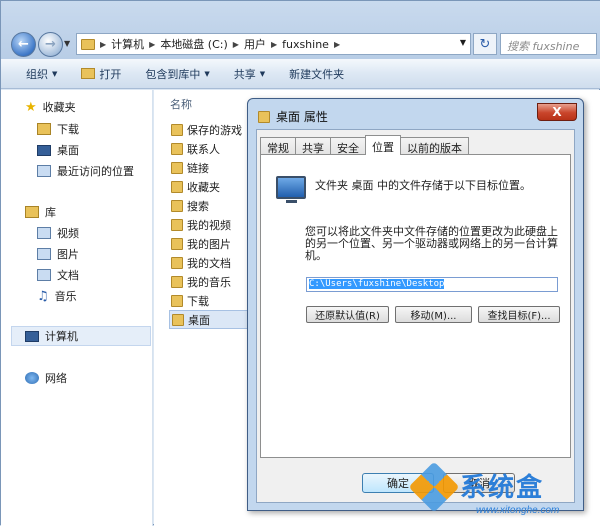 The image size is (600, 526). What do you see at coordinates (23, 44) in the screenshot?
I see `back-button: ←` at bounding box center [23, 44].